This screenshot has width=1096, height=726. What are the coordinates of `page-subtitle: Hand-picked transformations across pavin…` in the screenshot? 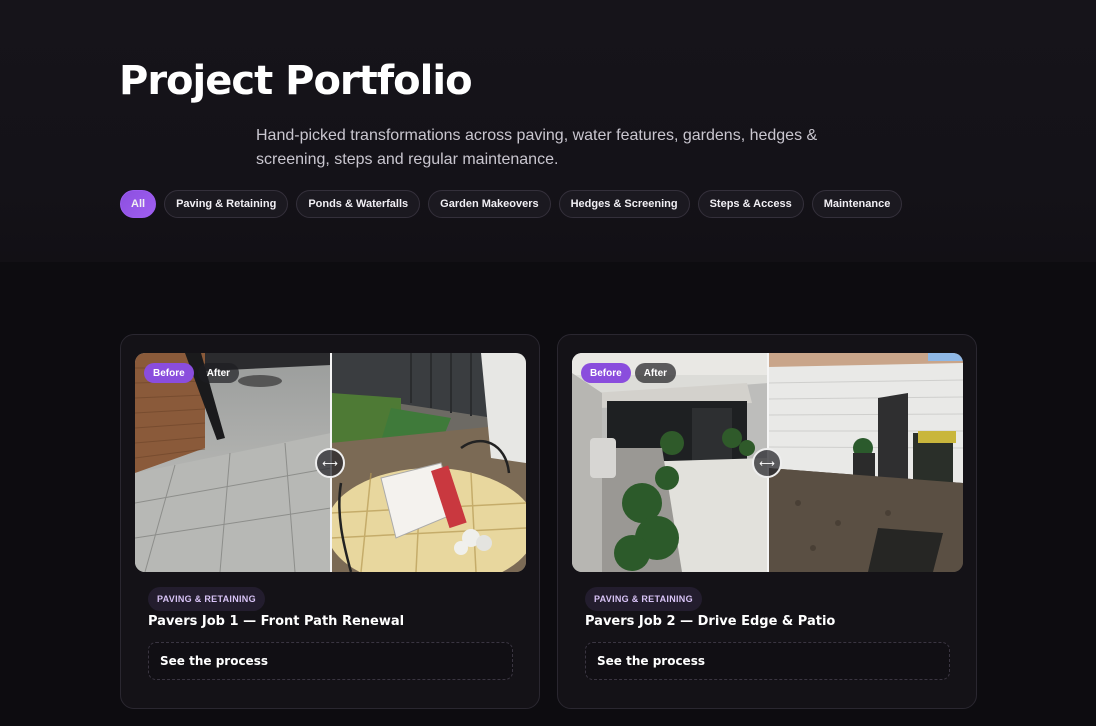 It's located at (537, 147).